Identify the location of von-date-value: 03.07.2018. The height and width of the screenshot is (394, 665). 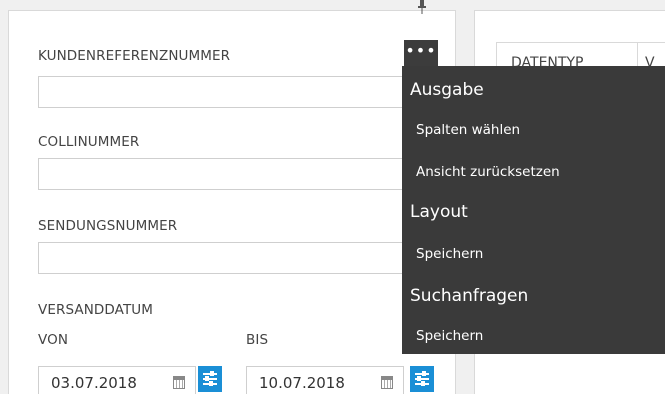
(94, 383).